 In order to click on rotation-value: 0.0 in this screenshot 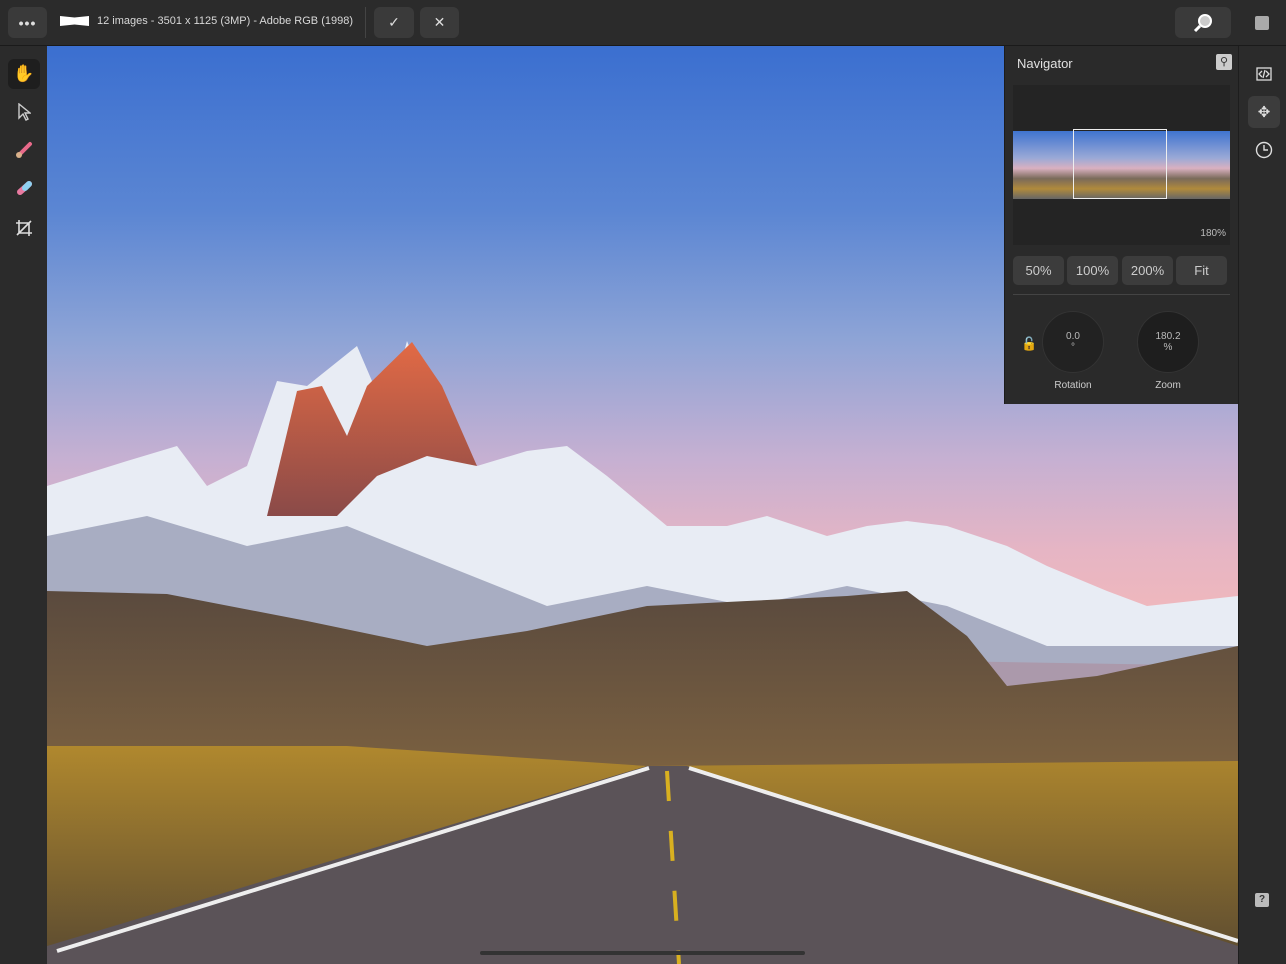, I will do `click(1073, 336)`.